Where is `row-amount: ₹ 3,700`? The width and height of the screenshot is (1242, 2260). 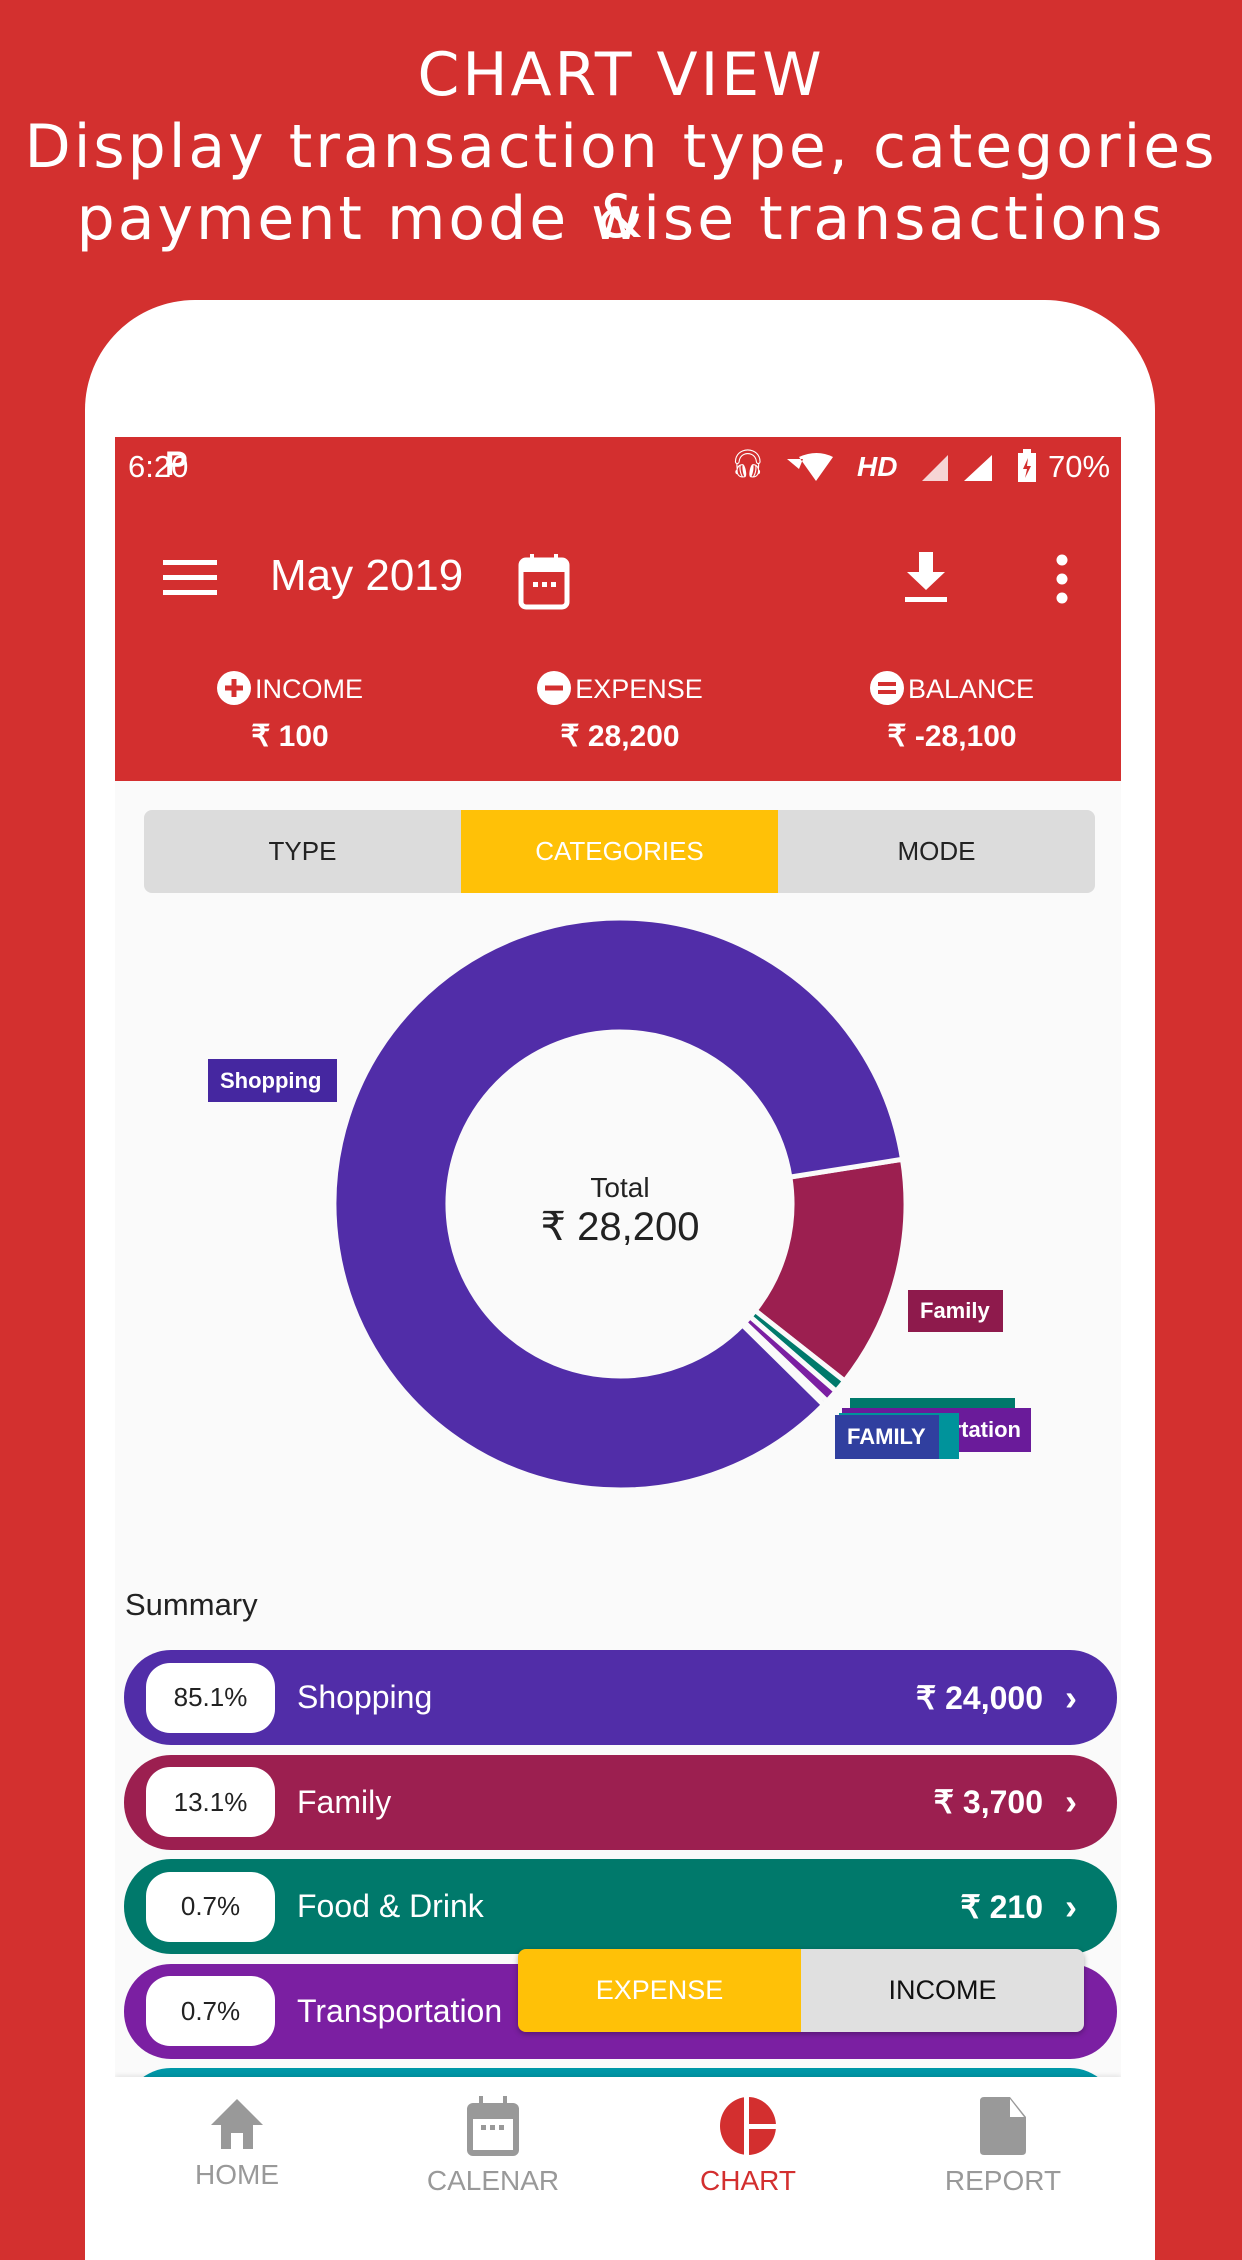
row-amount: ₹ 3,700 is located at coordinates (988, 1802).